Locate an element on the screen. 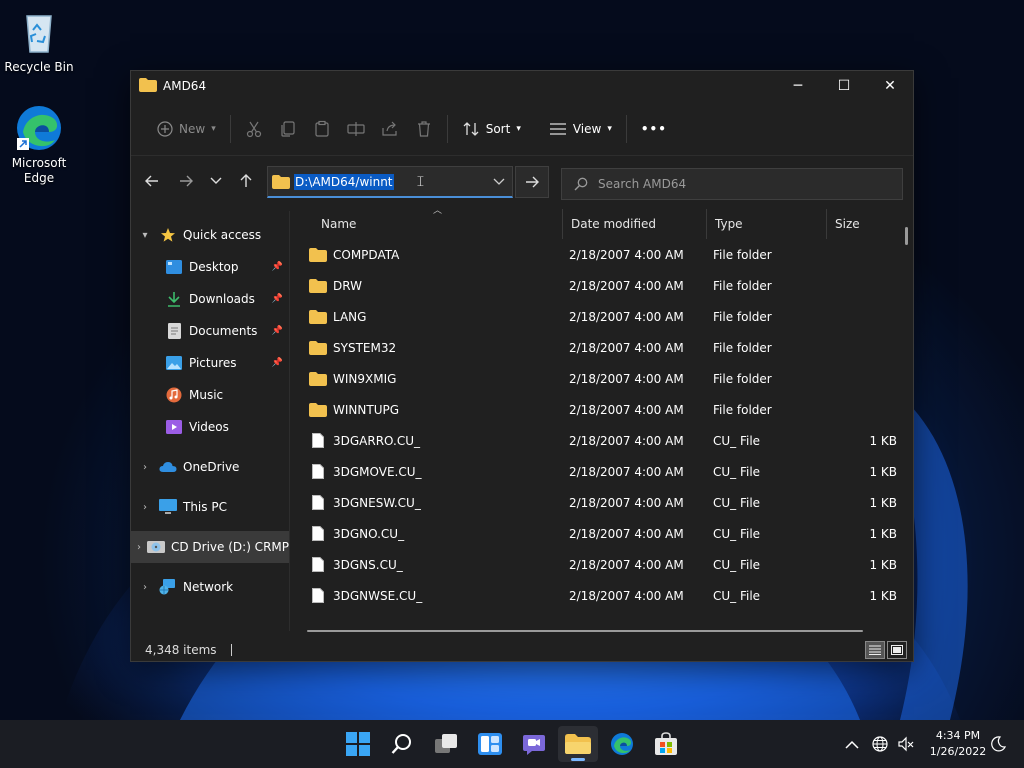  volume-tray-button is located at coordinates (906, 744).